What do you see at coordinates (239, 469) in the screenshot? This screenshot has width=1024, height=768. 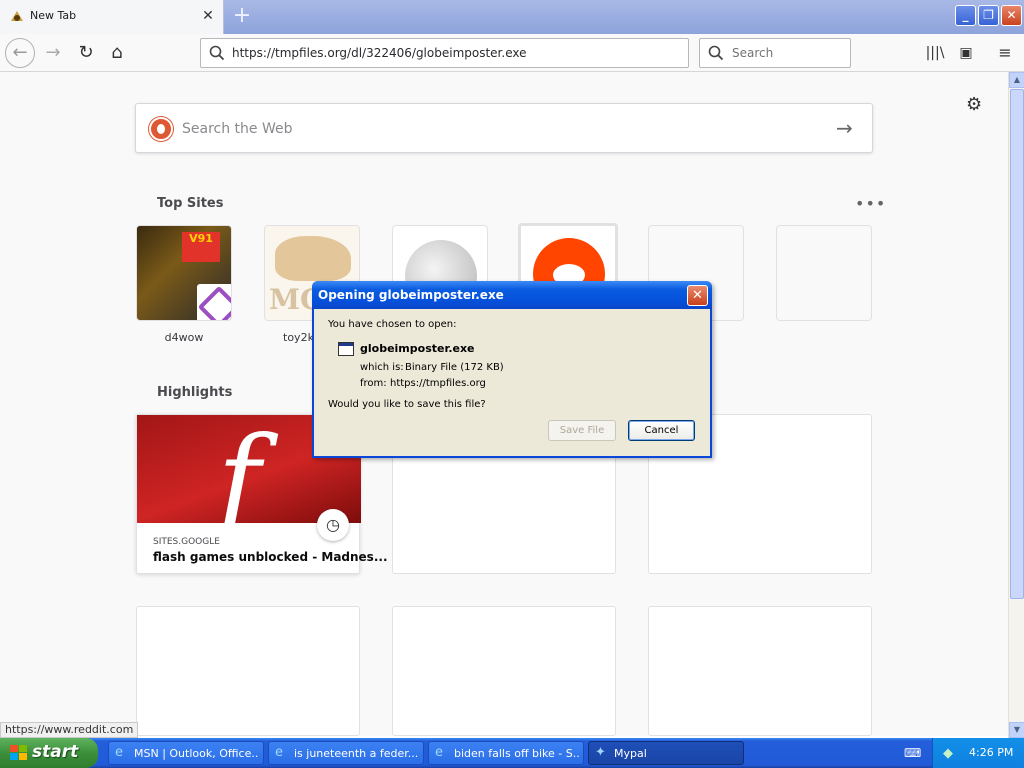 I see `flash-logo-icon: f` at bounding box center [239, 469].